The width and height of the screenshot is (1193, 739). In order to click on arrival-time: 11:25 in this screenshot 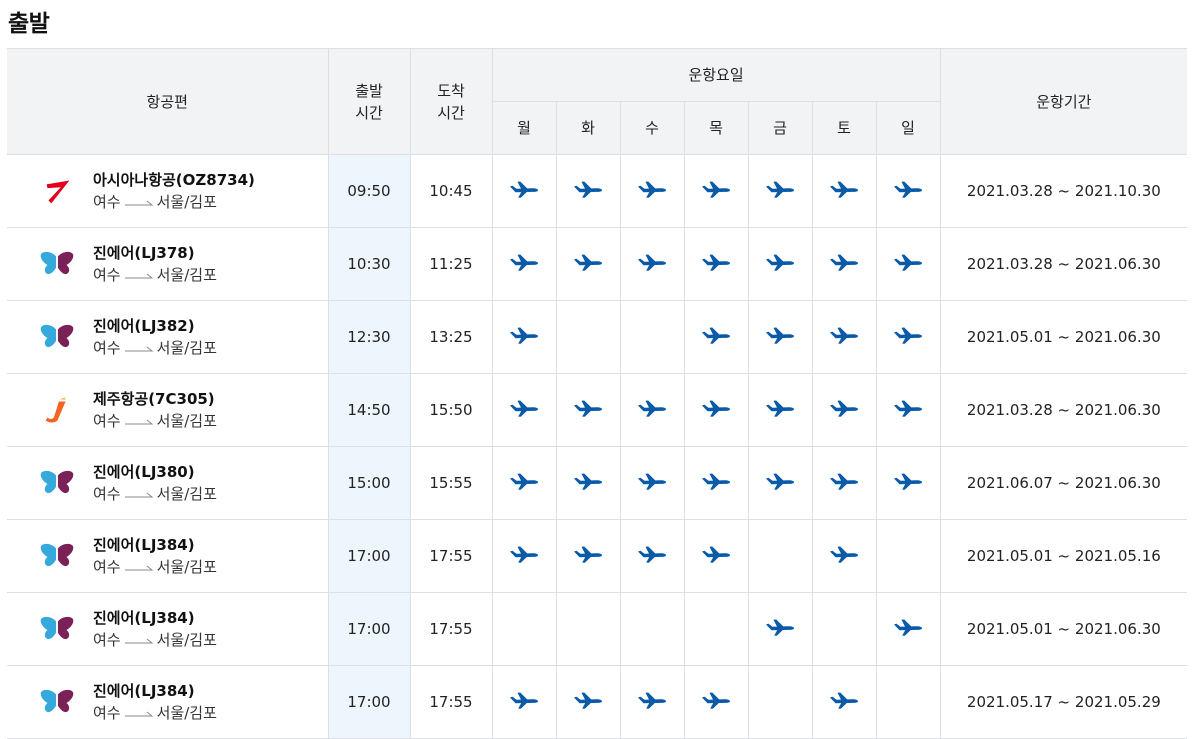, I will do `click(451, 264)`.